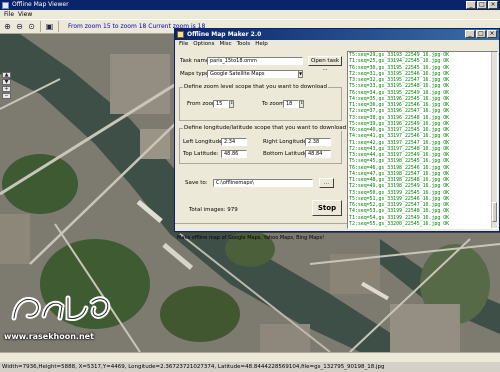  I want to click on log-line: T2:seq=55,gs_33200_22545_16.jpg OK, so click(399, 223).